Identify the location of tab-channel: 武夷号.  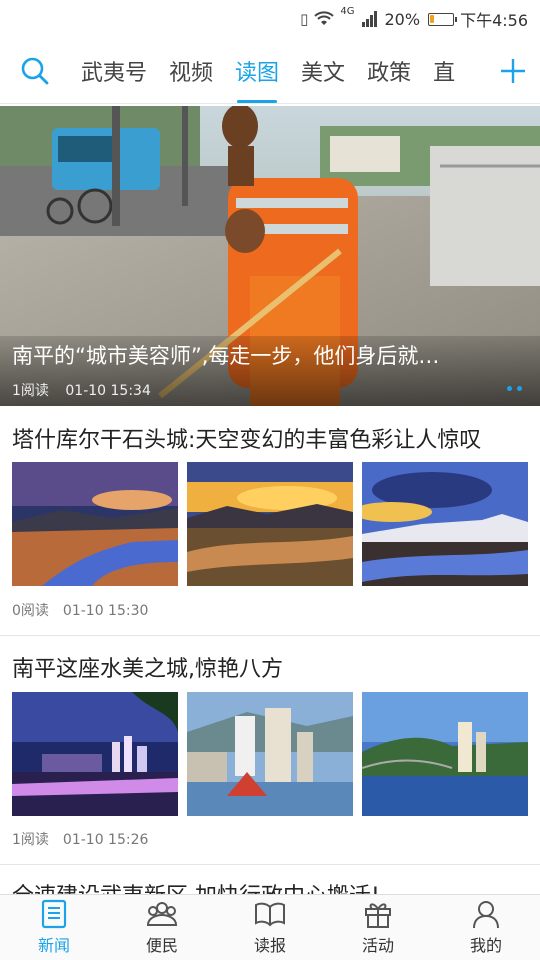
(114, 71).